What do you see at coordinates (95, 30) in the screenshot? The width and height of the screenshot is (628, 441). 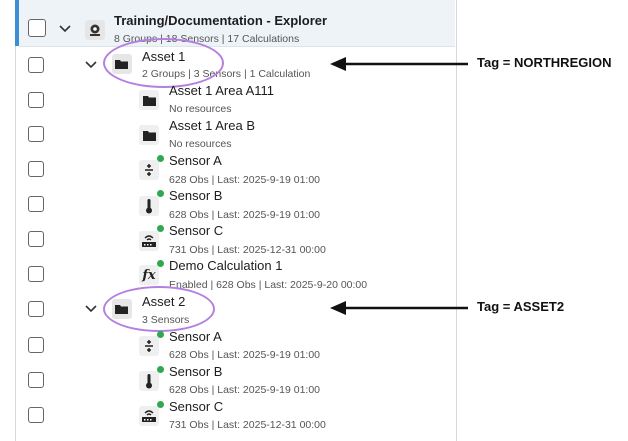 I see `network-gear-icon` at bounding box center [95, 30].